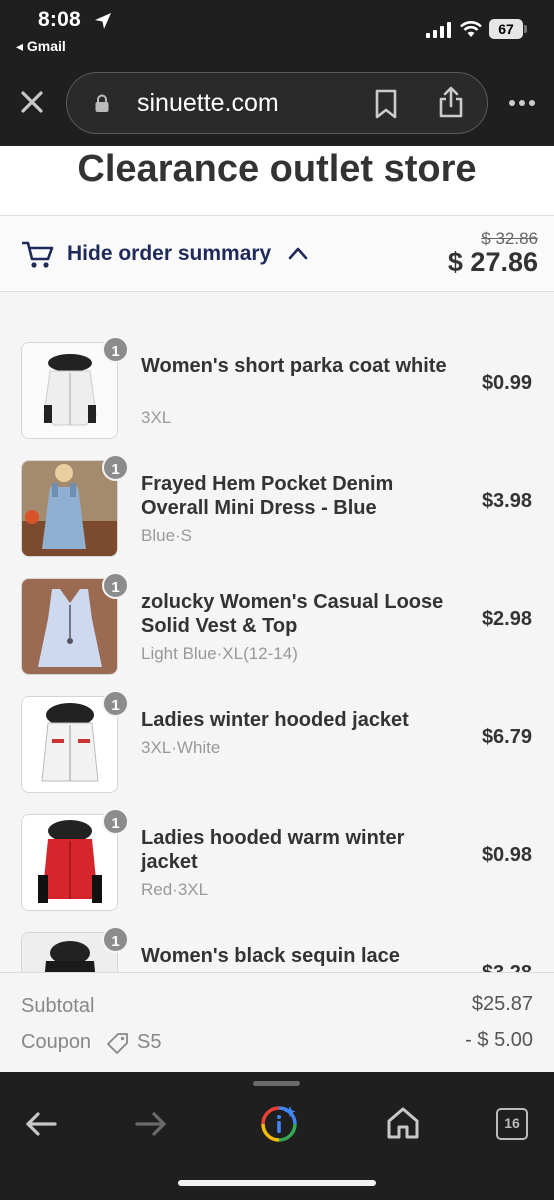 The height and width of the screenshot is (1200, 554). I want to click on item-price: $0.98, so click(506, 855).